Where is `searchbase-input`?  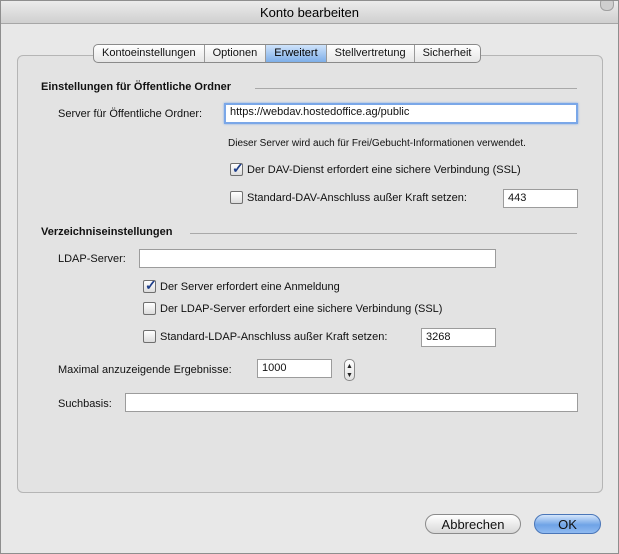
searchbase-input is located at coordinates (351, 402).